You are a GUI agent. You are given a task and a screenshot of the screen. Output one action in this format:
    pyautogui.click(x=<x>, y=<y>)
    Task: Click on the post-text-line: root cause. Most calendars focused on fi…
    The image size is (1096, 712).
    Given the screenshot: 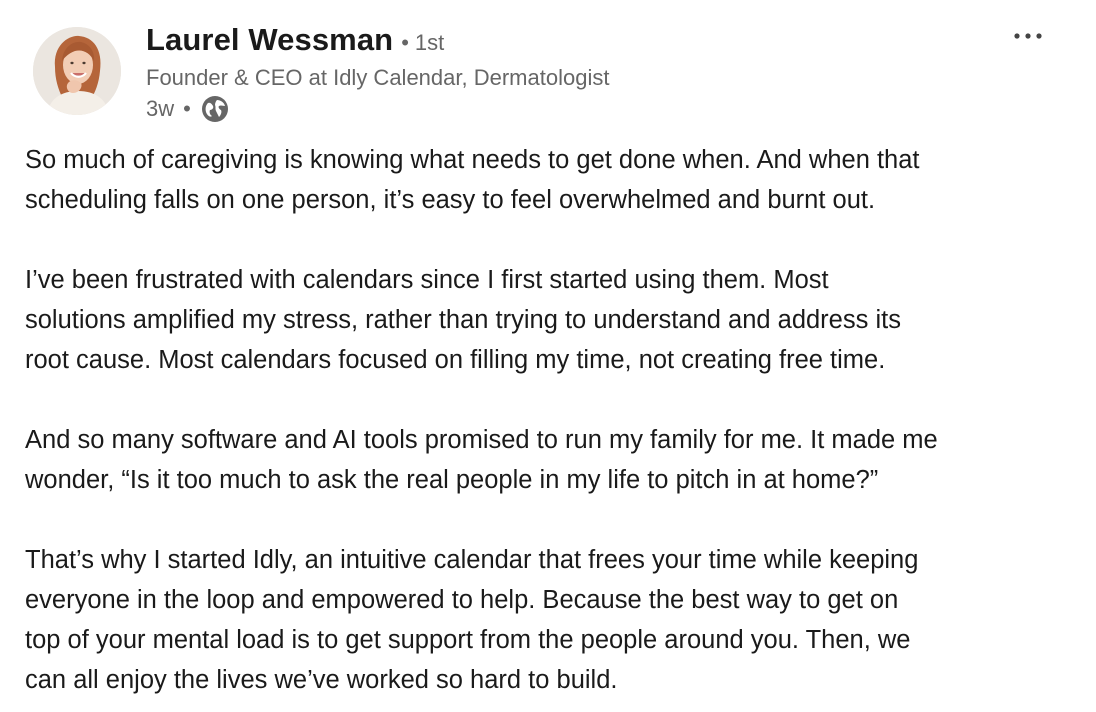 What is the action you would take?
    pyautogui.click(x=455, y=360)
    